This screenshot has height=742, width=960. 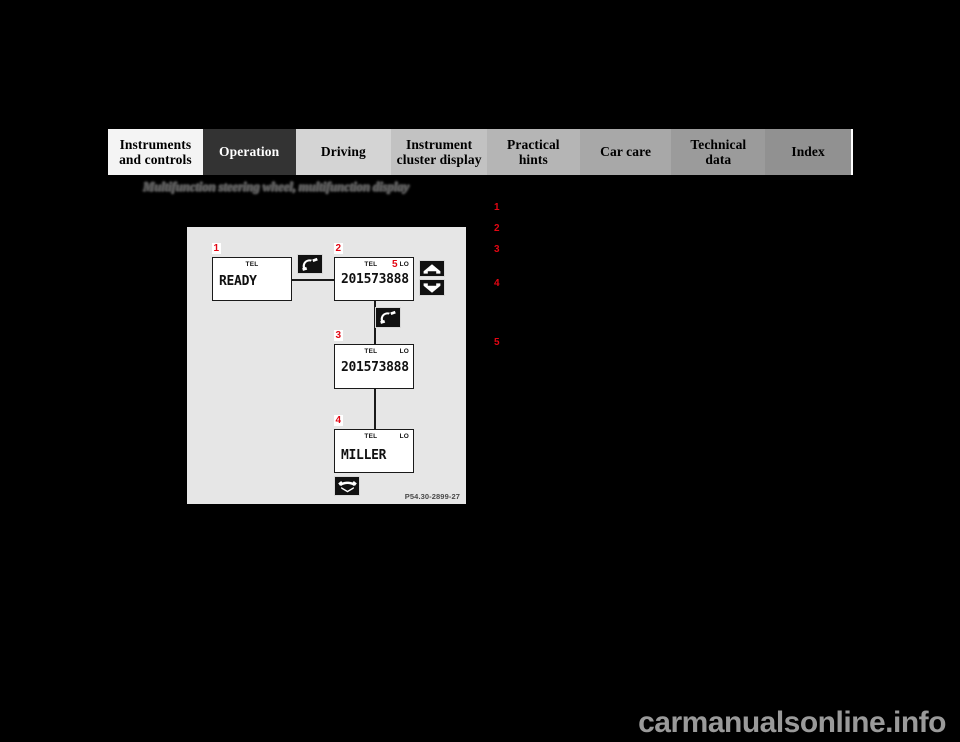 I want to click on display-box-1: TEL READY, so click(x=252, y=279).